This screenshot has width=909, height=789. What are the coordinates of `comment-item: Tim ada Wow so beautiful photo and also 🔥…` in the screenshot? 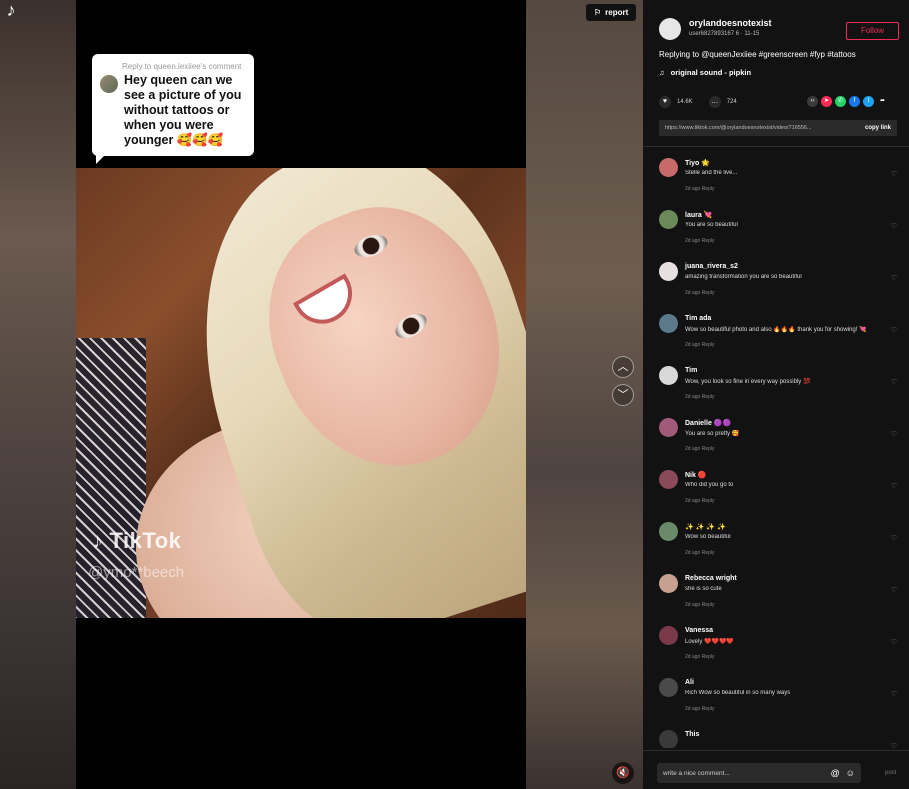 It's located at (780, 338).